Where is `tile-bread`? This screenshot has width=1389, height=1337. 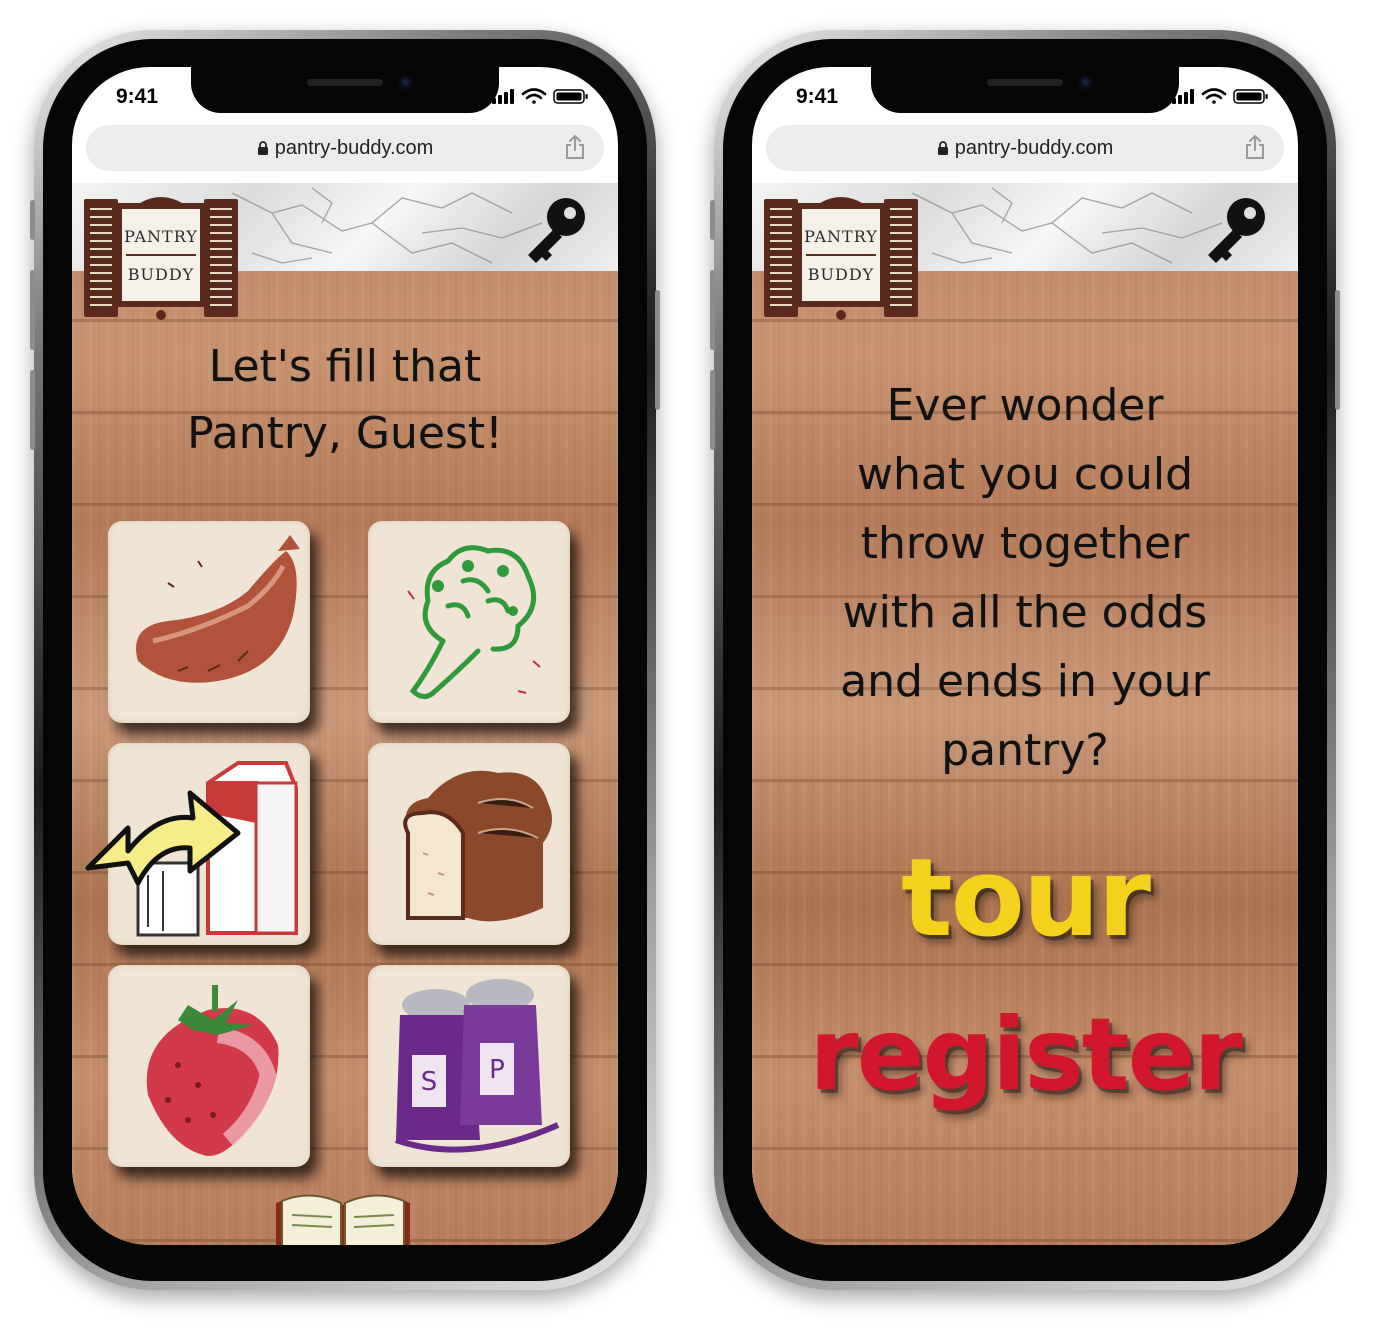 tile-bread is located at coordinates (469, 844).